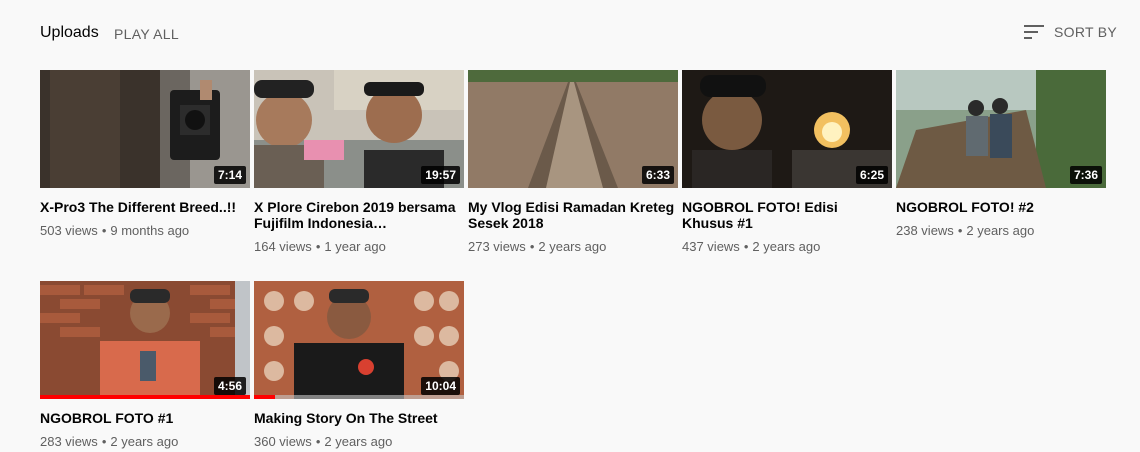  I want to click on video-meta: 283 views • 2 years ago, so click(145, 442).